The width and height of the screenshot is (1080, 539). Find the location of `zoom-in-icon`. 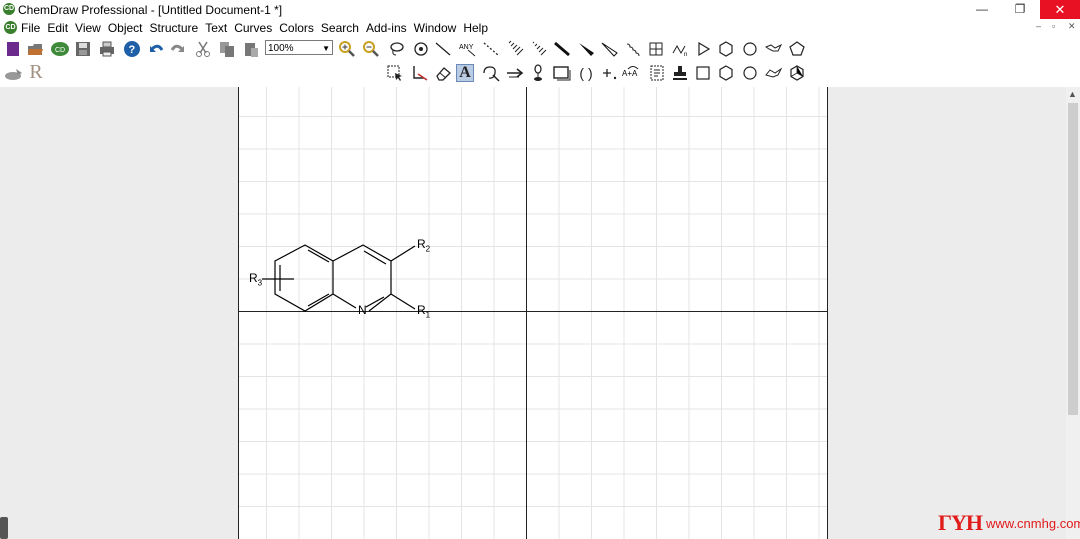

zoom-in-icon is located at coordinates (347, 49).